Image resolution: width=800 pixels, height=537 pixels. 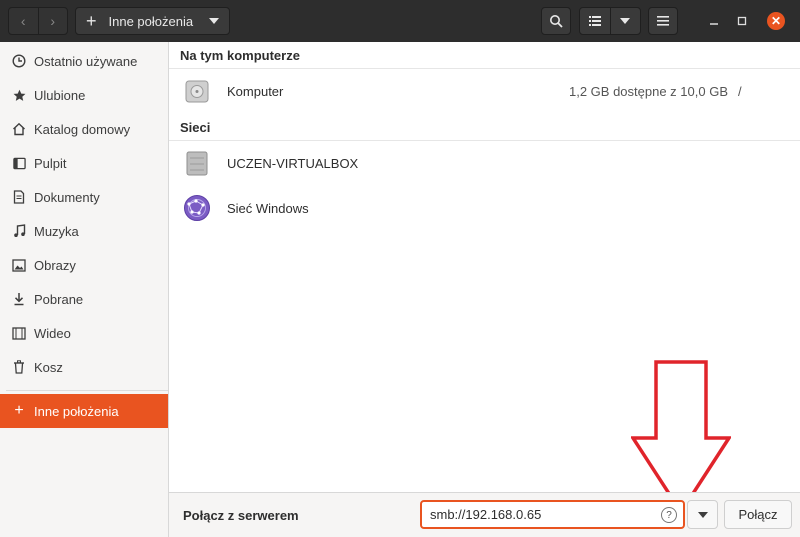 I want to click on sidebar-item-home: Katalog domowy, so click(x=84, y=129).